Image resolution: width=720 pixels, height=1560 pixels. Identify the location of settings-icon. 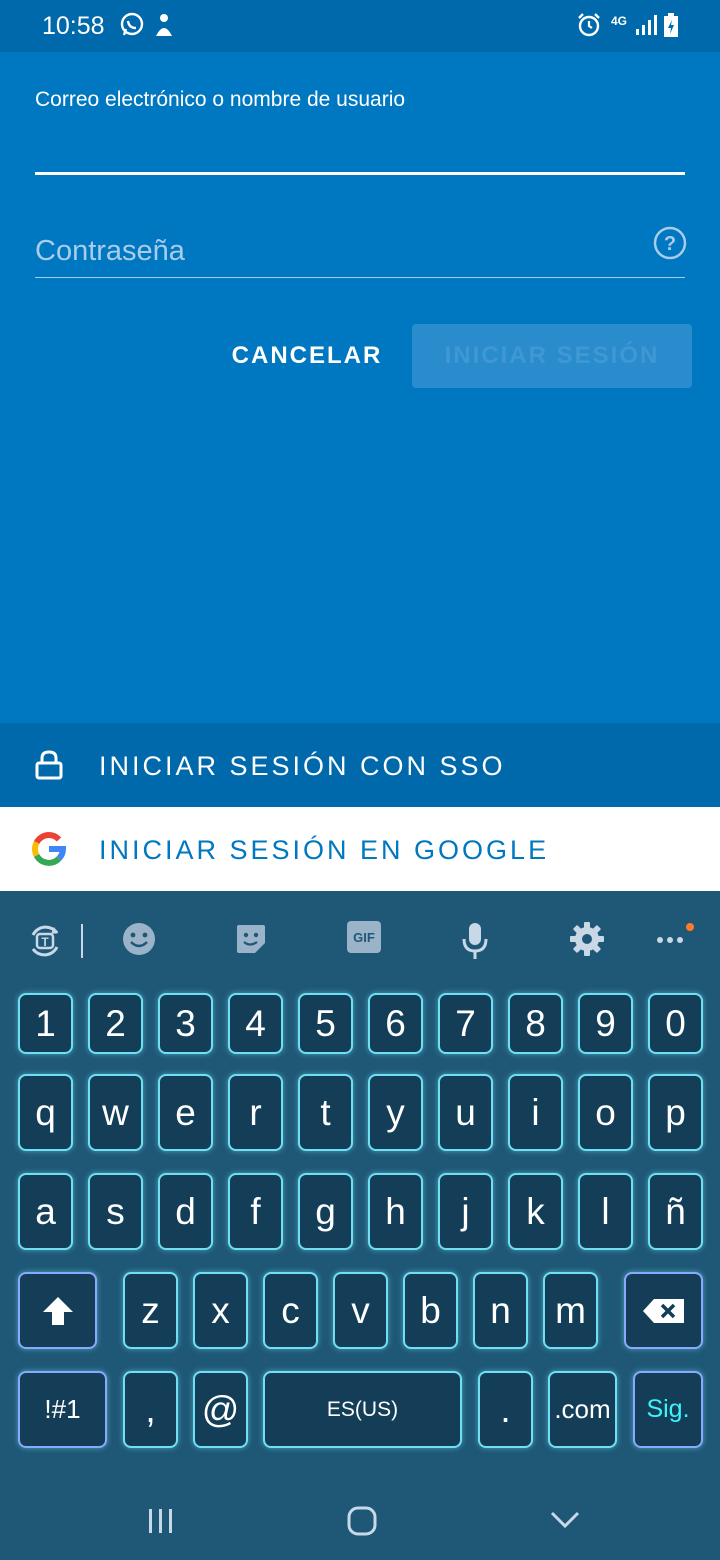
(587, 939).